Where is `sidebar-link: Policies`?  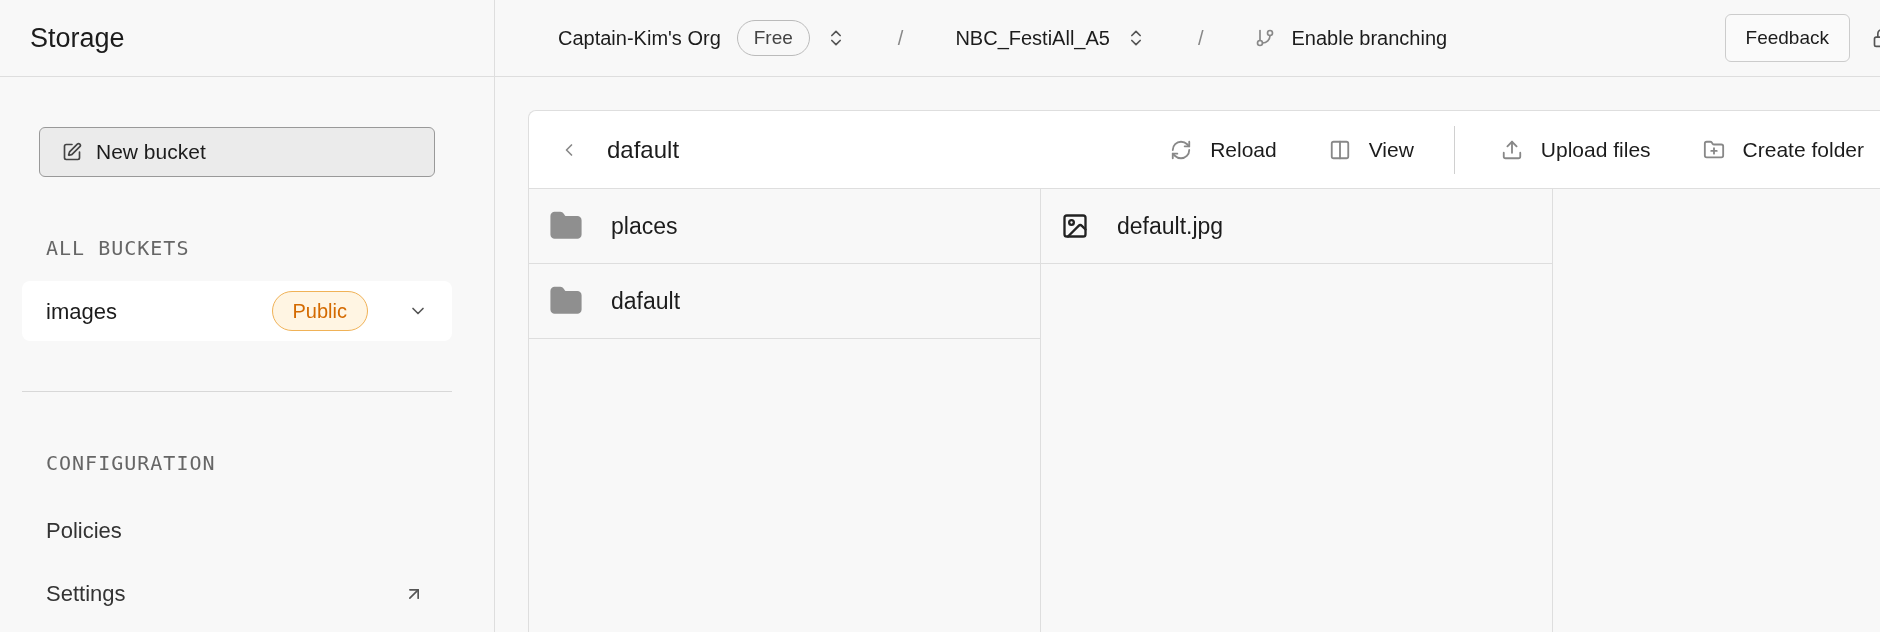
sidebar-link: Policies is located at coordinates (237, 530).